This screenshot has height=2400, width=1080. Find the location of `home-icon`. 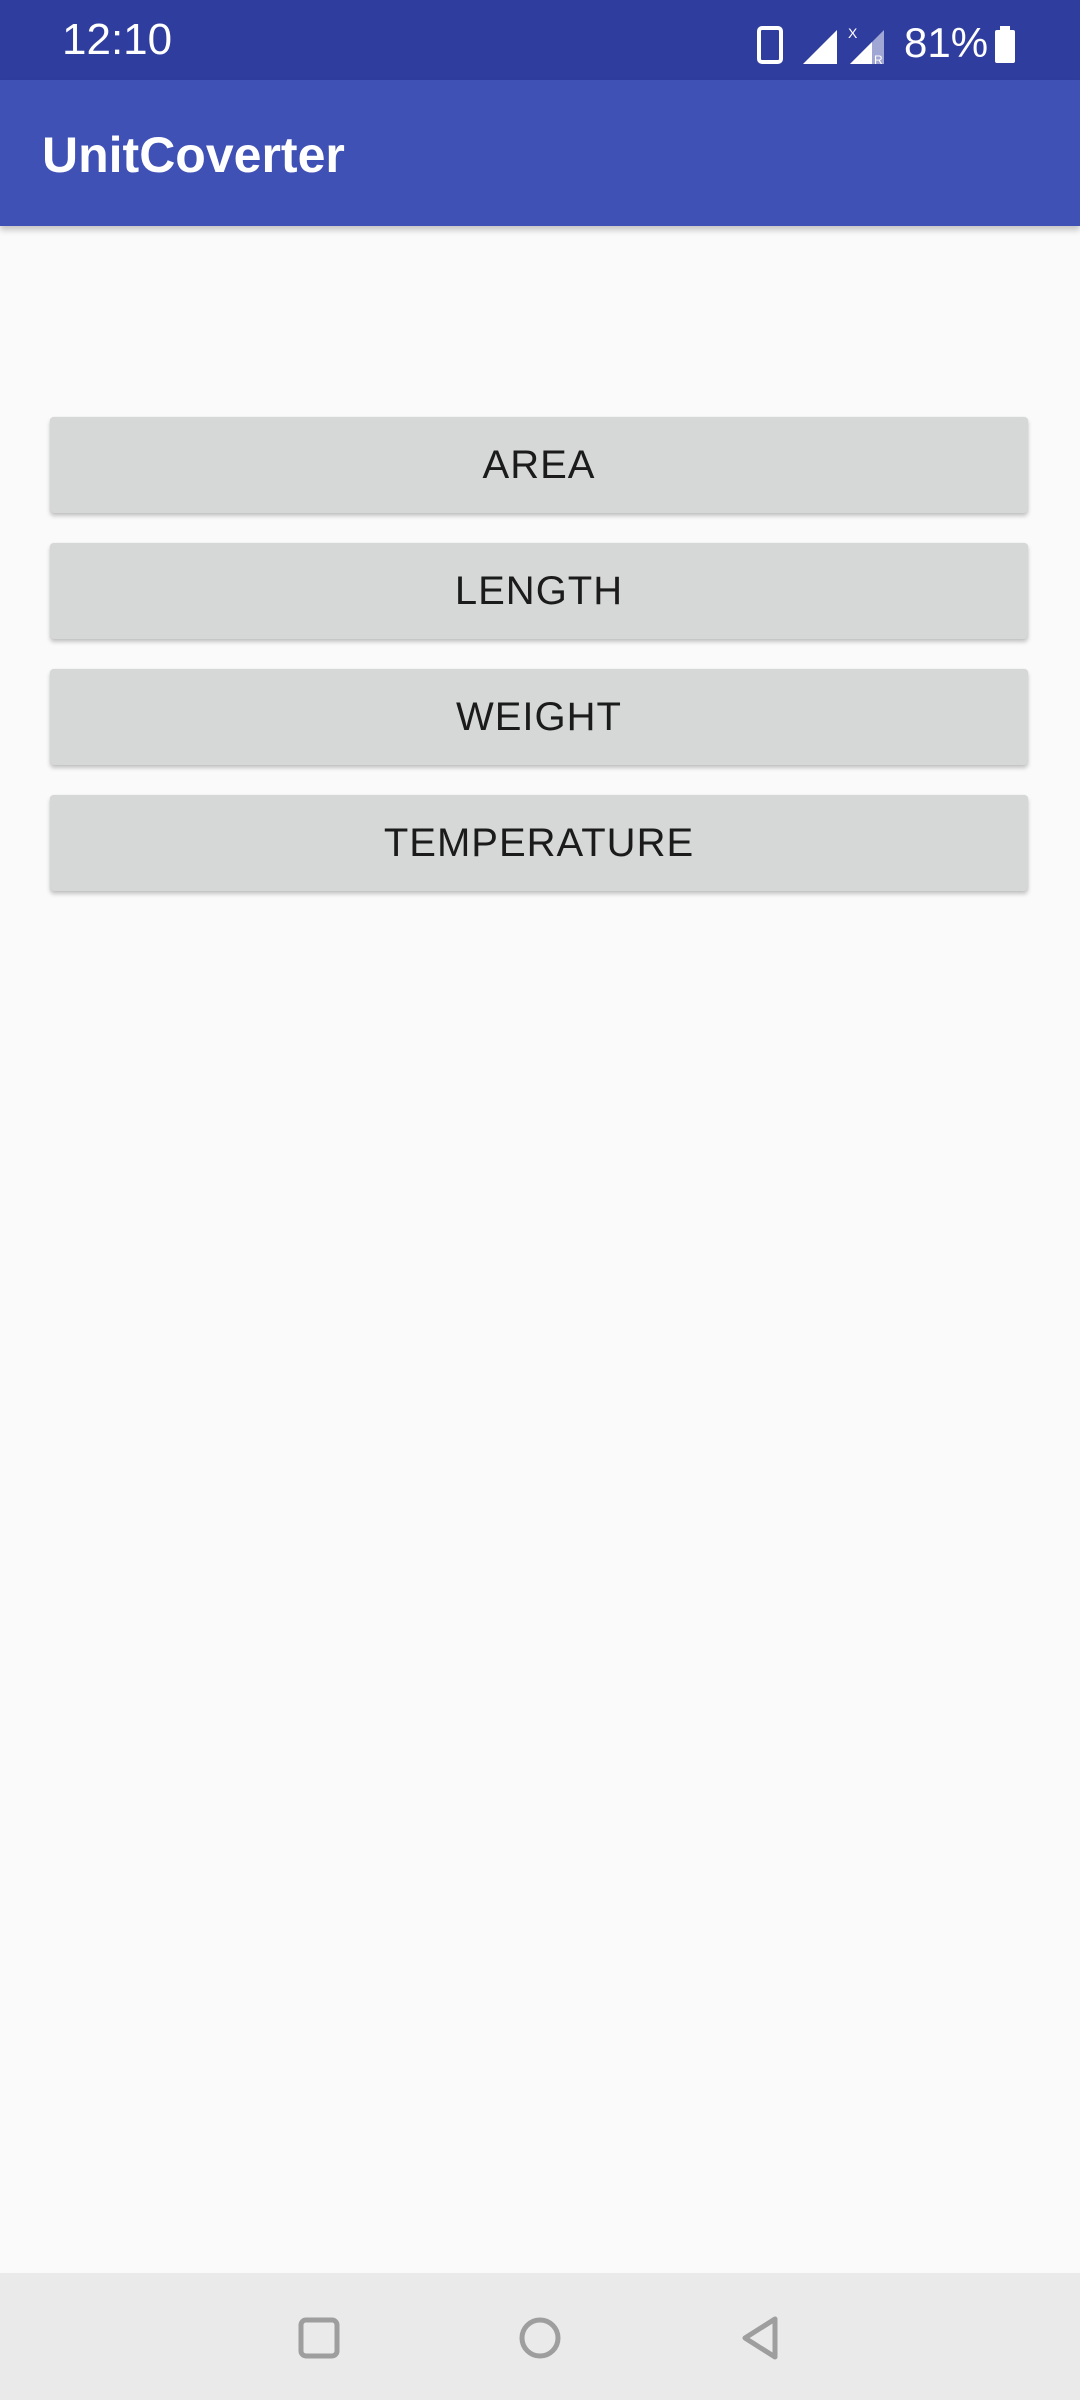

home-icon is located at coordinates (540, 2338).